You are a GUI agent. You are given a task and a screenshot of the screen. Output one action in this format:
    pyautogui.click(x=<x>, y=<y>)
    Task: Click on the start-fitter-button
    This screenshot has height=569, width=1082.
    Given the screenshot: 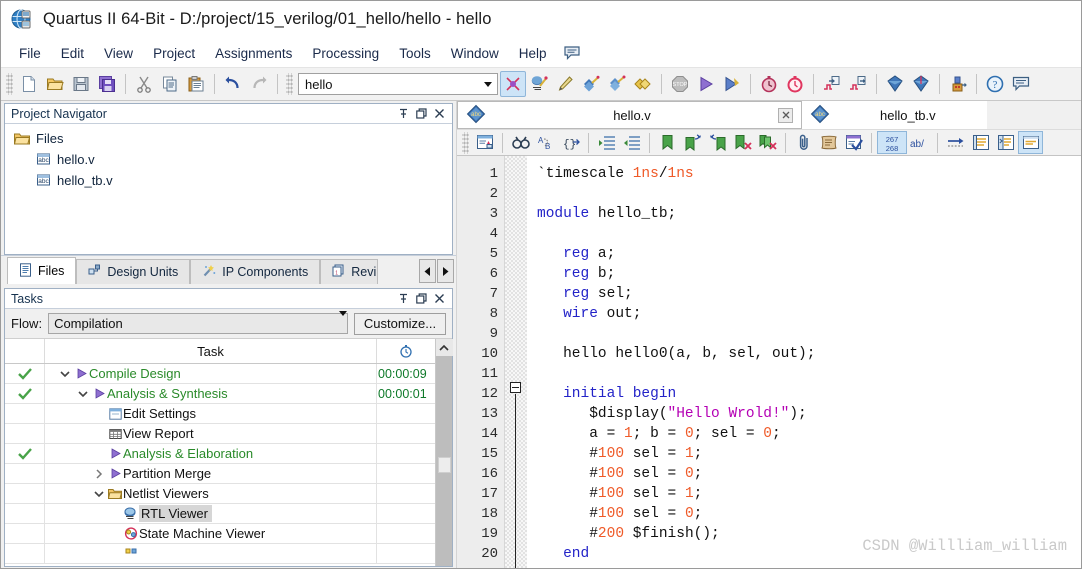 What is the action you would take?
    pyautogui.click(x=617, y=84)
    